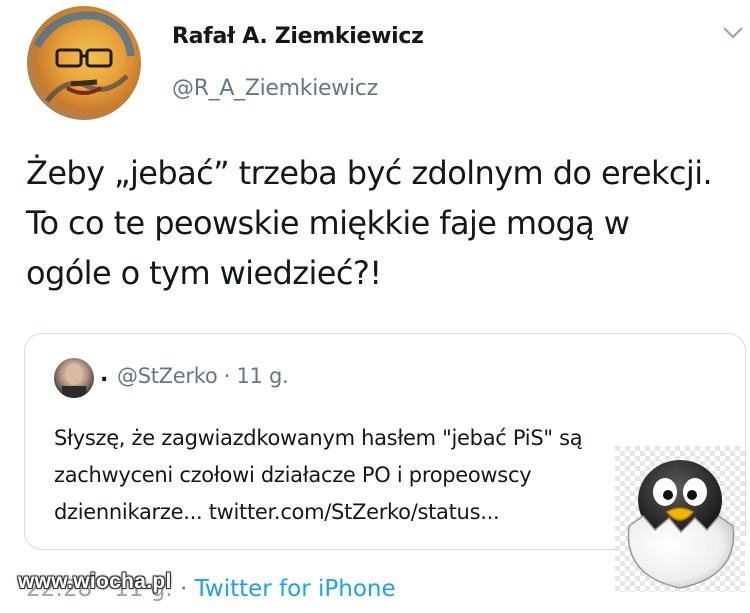 The image size is (750, 613). Describe the element at coordinates (74, 378) in the screenshot. I see `quoted-author-avatar` at that location.